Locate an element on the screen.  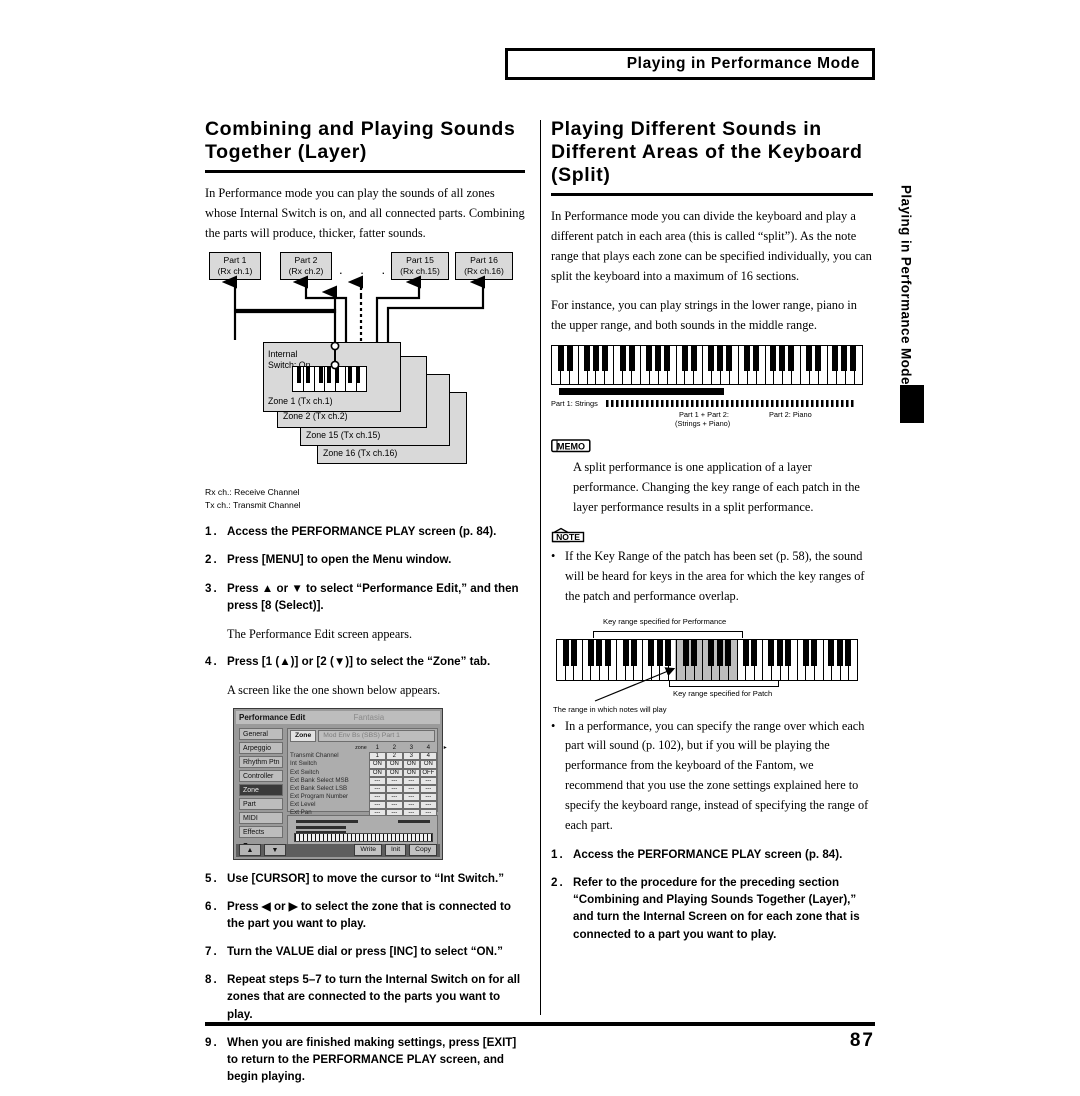
lcd-menu-effects: Effects is located at coordinates (261, 832).